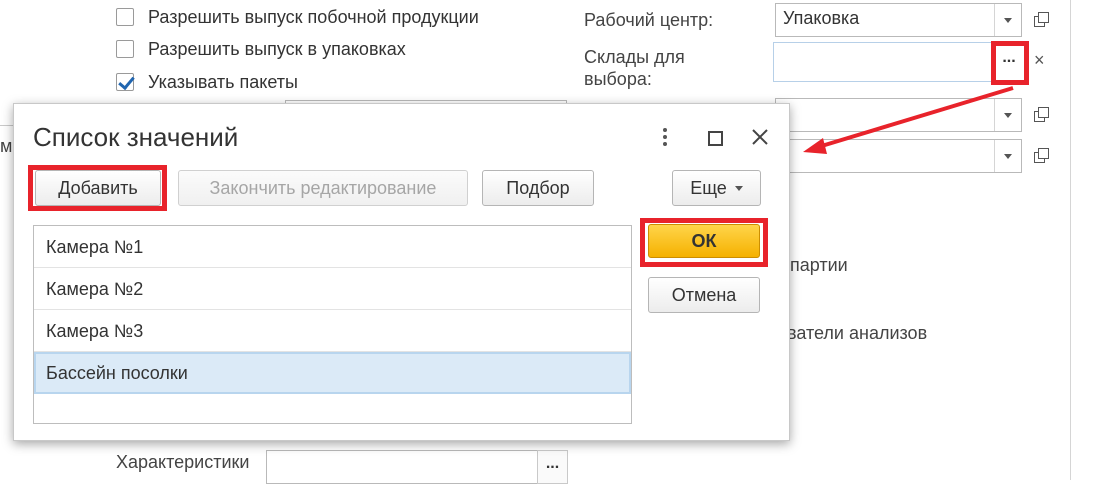 The height and width of the screenshot is (484, 1099). I want to click on annotation-arrow, so click(908, 120).